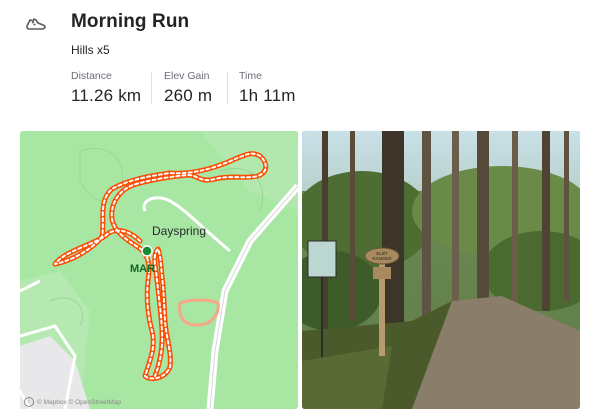 The image size is (600, 413). Describe the element at coordinates (79, 402) in the screenshot. I see `attribution-text: © Mapbox © OpenStreetMap` at that location.